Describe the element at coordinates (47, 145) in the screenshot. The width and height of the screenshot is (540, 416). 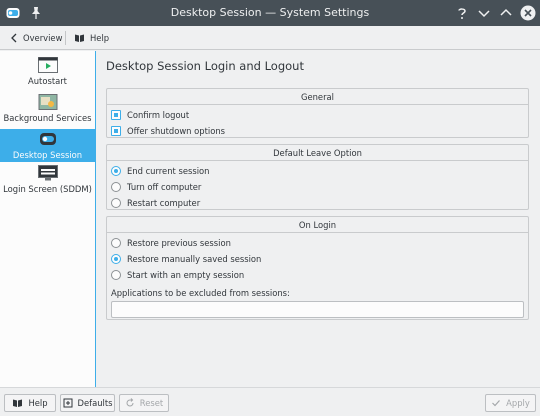
I see `sidebar-item-desktop-session: Desktop Session` at that location.